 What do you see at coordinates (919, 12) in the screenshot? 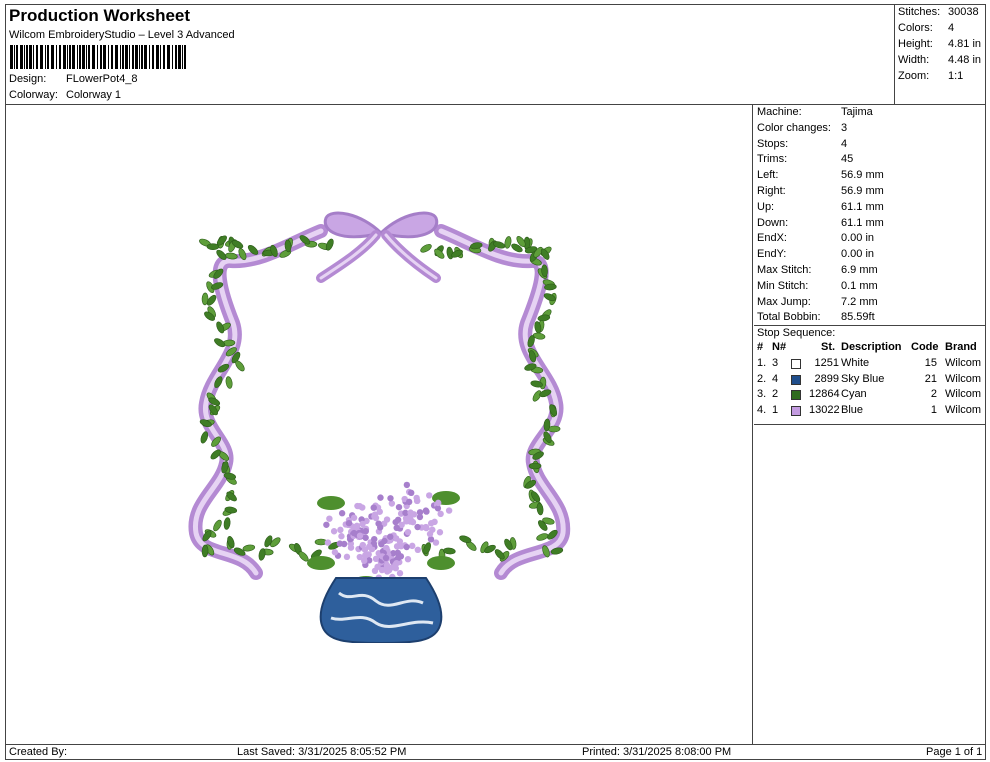
I see `summary-label: Stitches:` at bounding box center [919, 12].